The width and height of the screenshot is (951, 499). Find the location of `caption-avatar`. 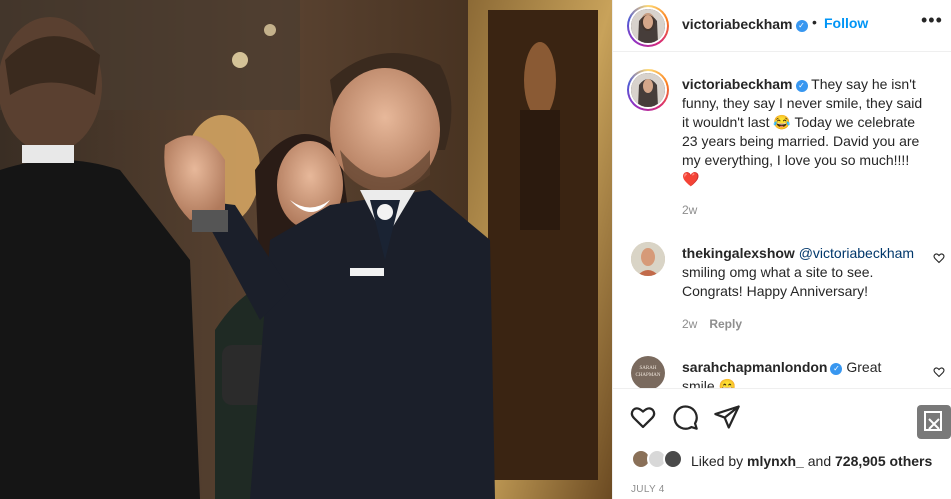

caption-avatar is located at coordinates (648, 90).